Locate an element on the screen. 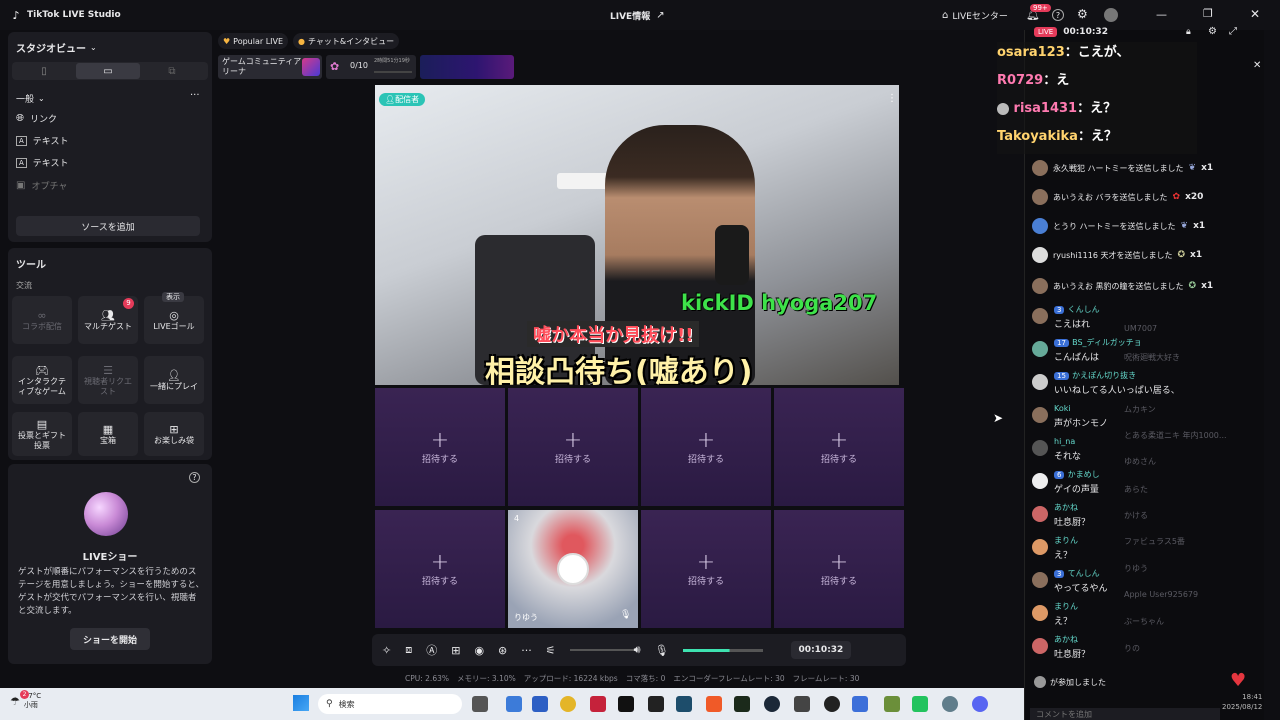 The width and height of the screenshot is (1280, 720). multi-layout-button: ⧉ is located at coordinates (172, 71).